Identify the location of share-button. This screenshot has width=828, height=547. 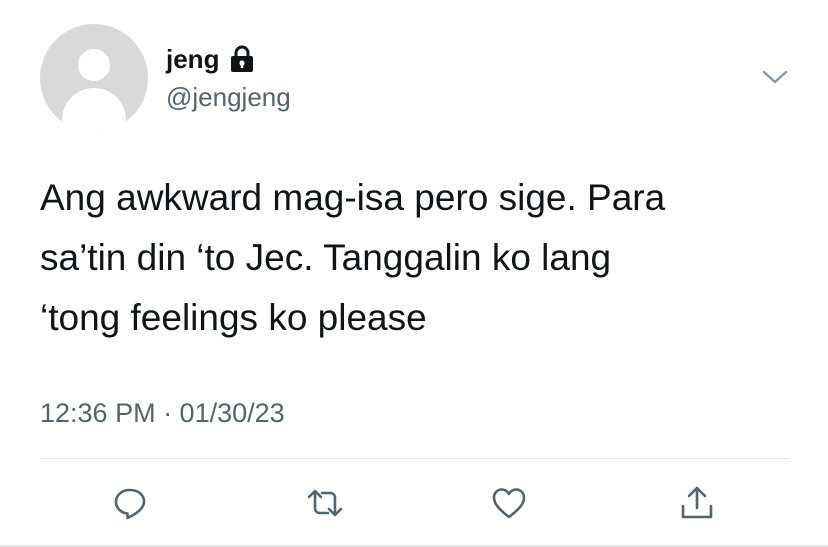
(697, 503).